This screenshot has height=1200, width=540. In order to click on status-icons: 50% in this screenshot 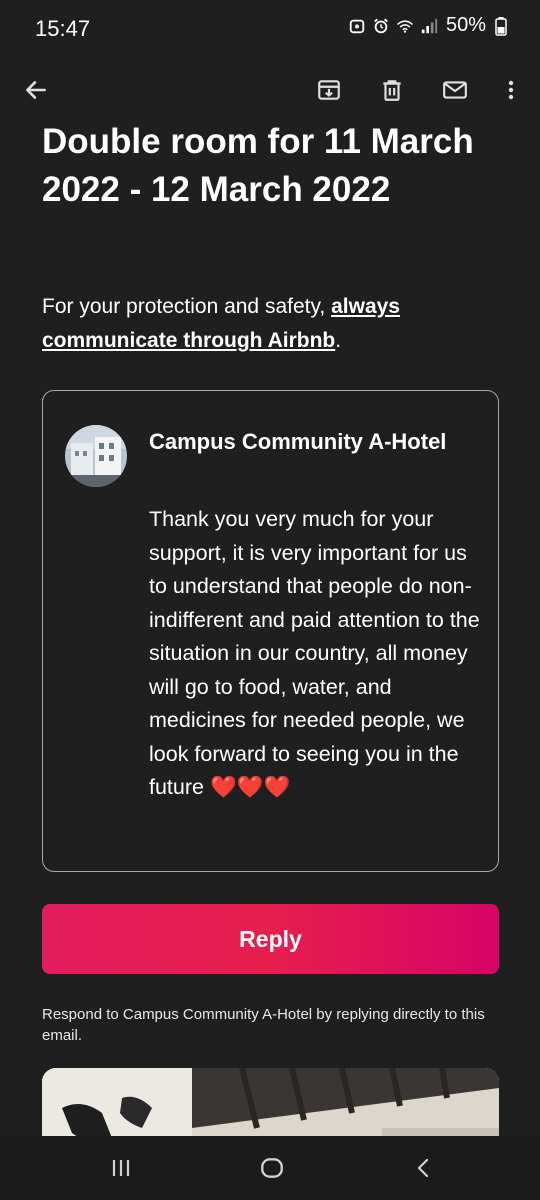, I will do `click(429, 25)`.